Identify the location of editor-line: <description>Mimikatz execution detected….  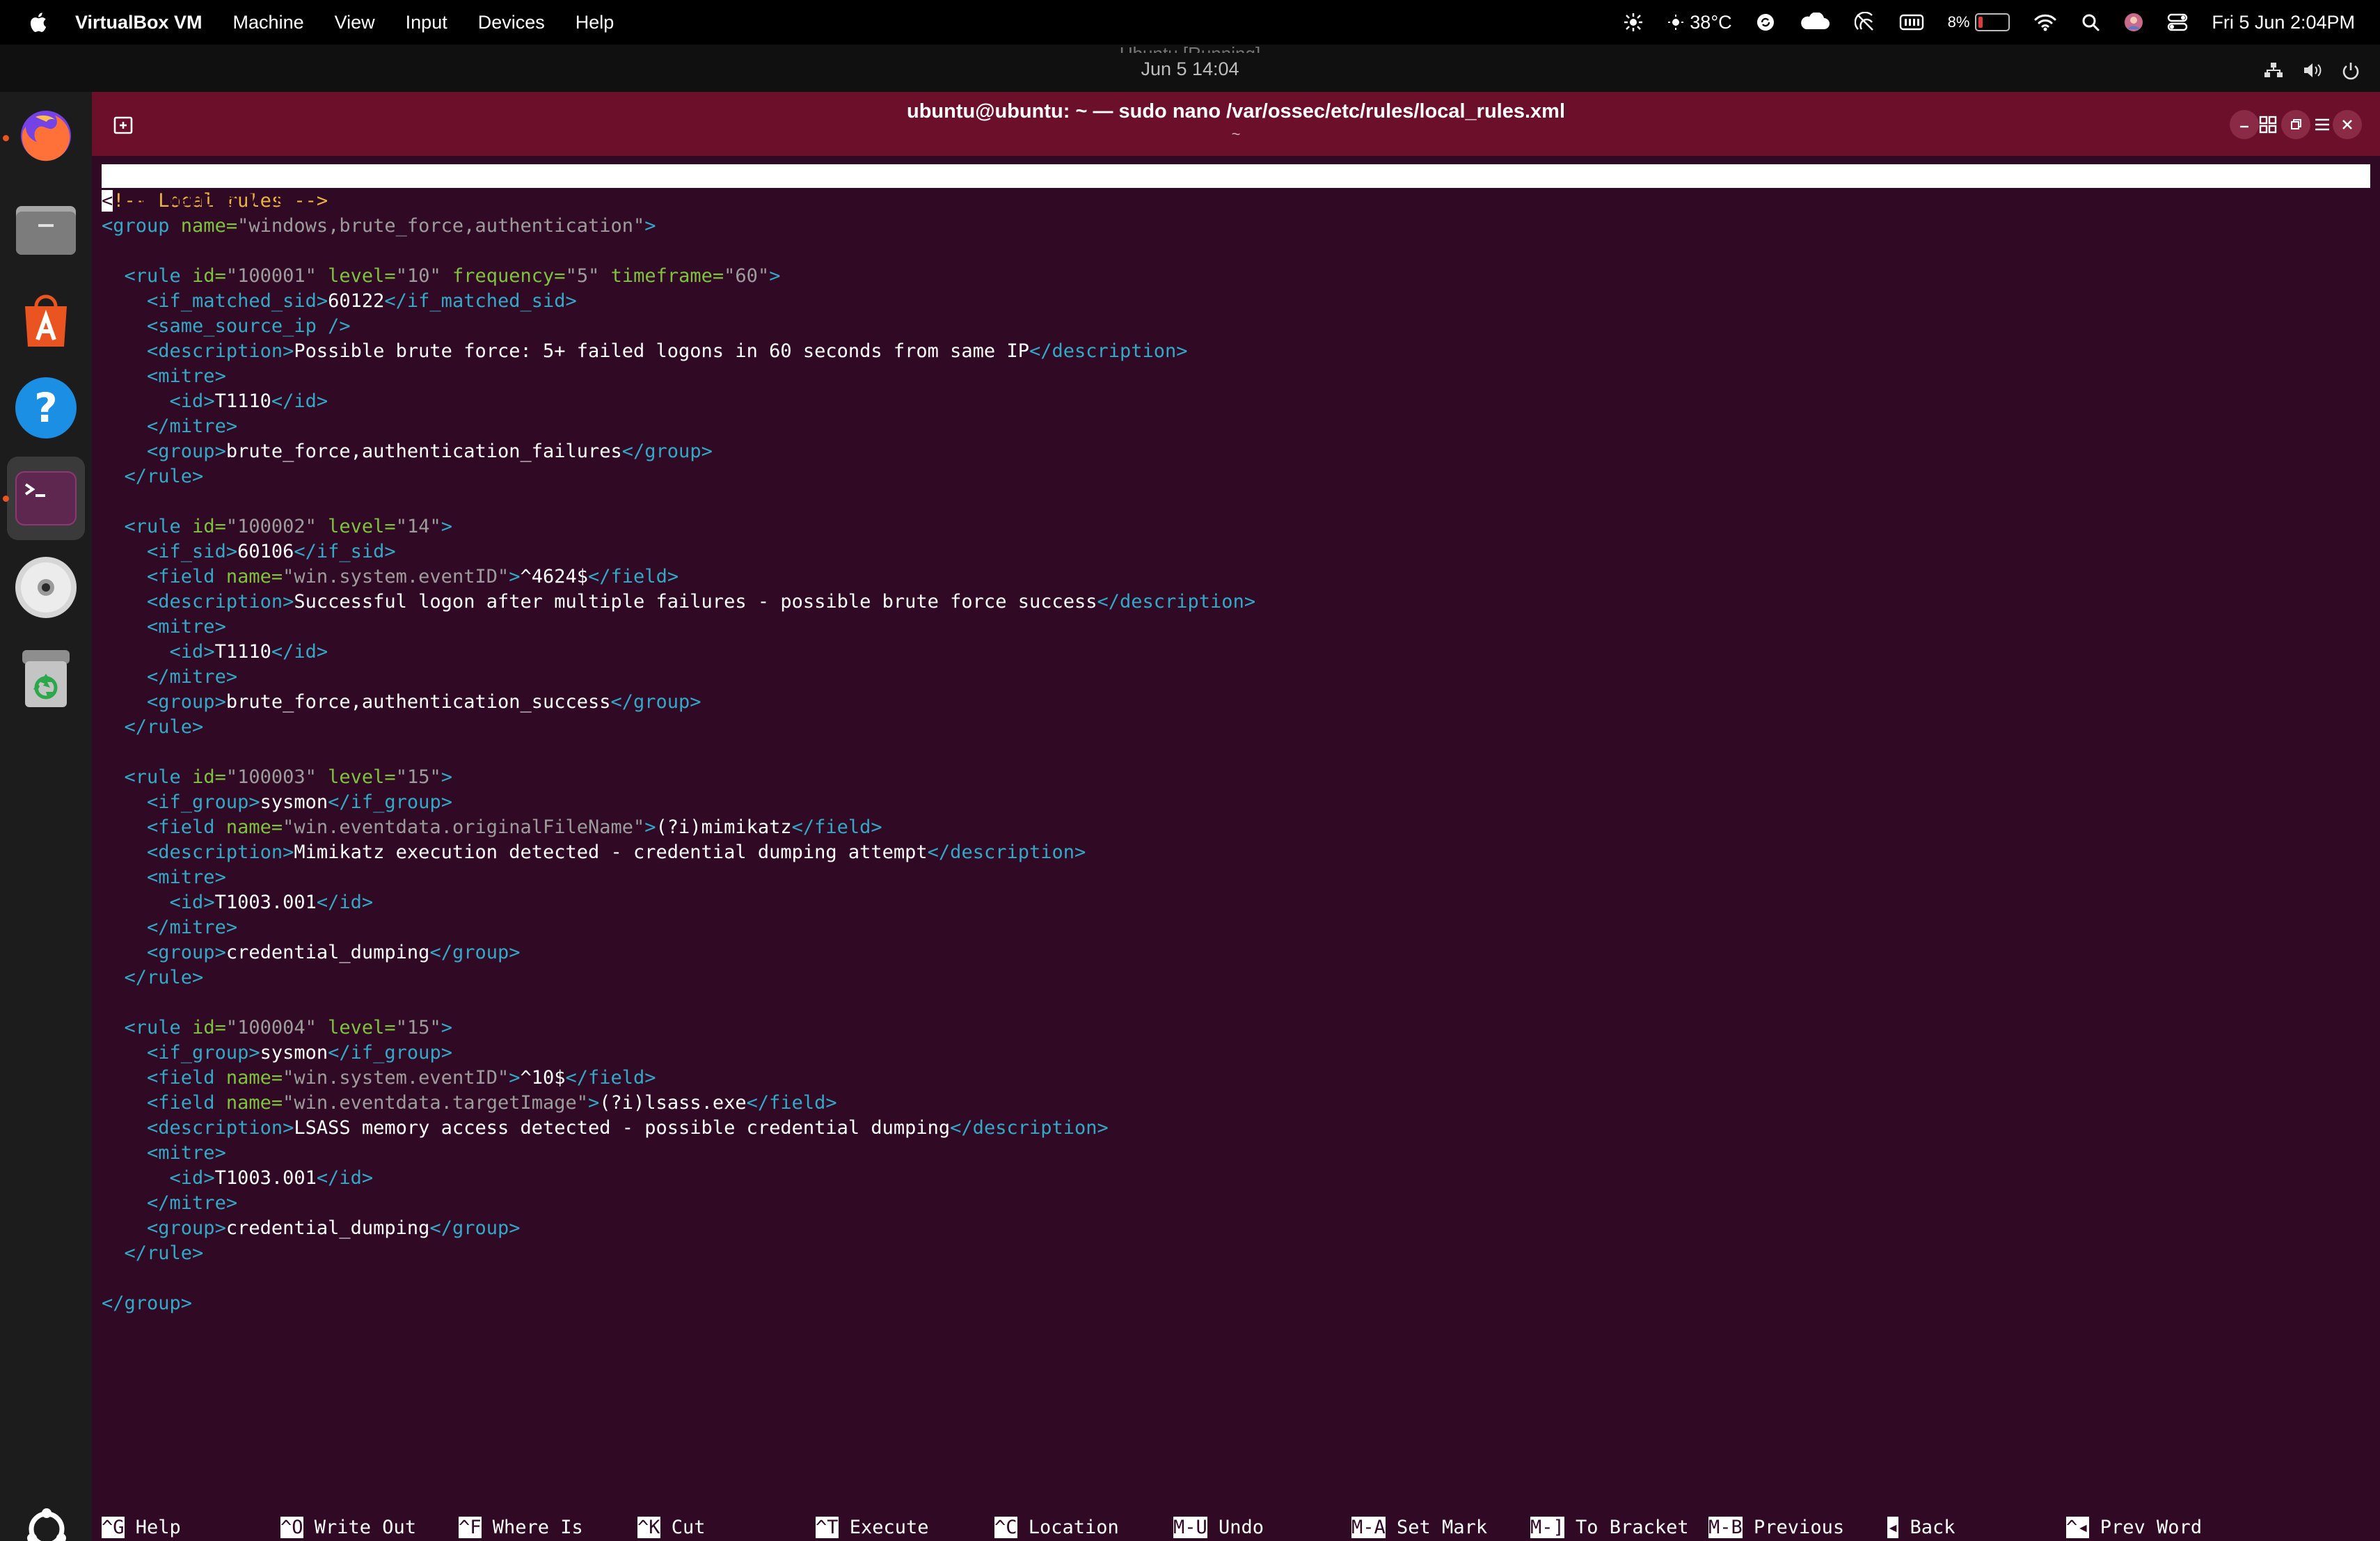
(1236, 852).